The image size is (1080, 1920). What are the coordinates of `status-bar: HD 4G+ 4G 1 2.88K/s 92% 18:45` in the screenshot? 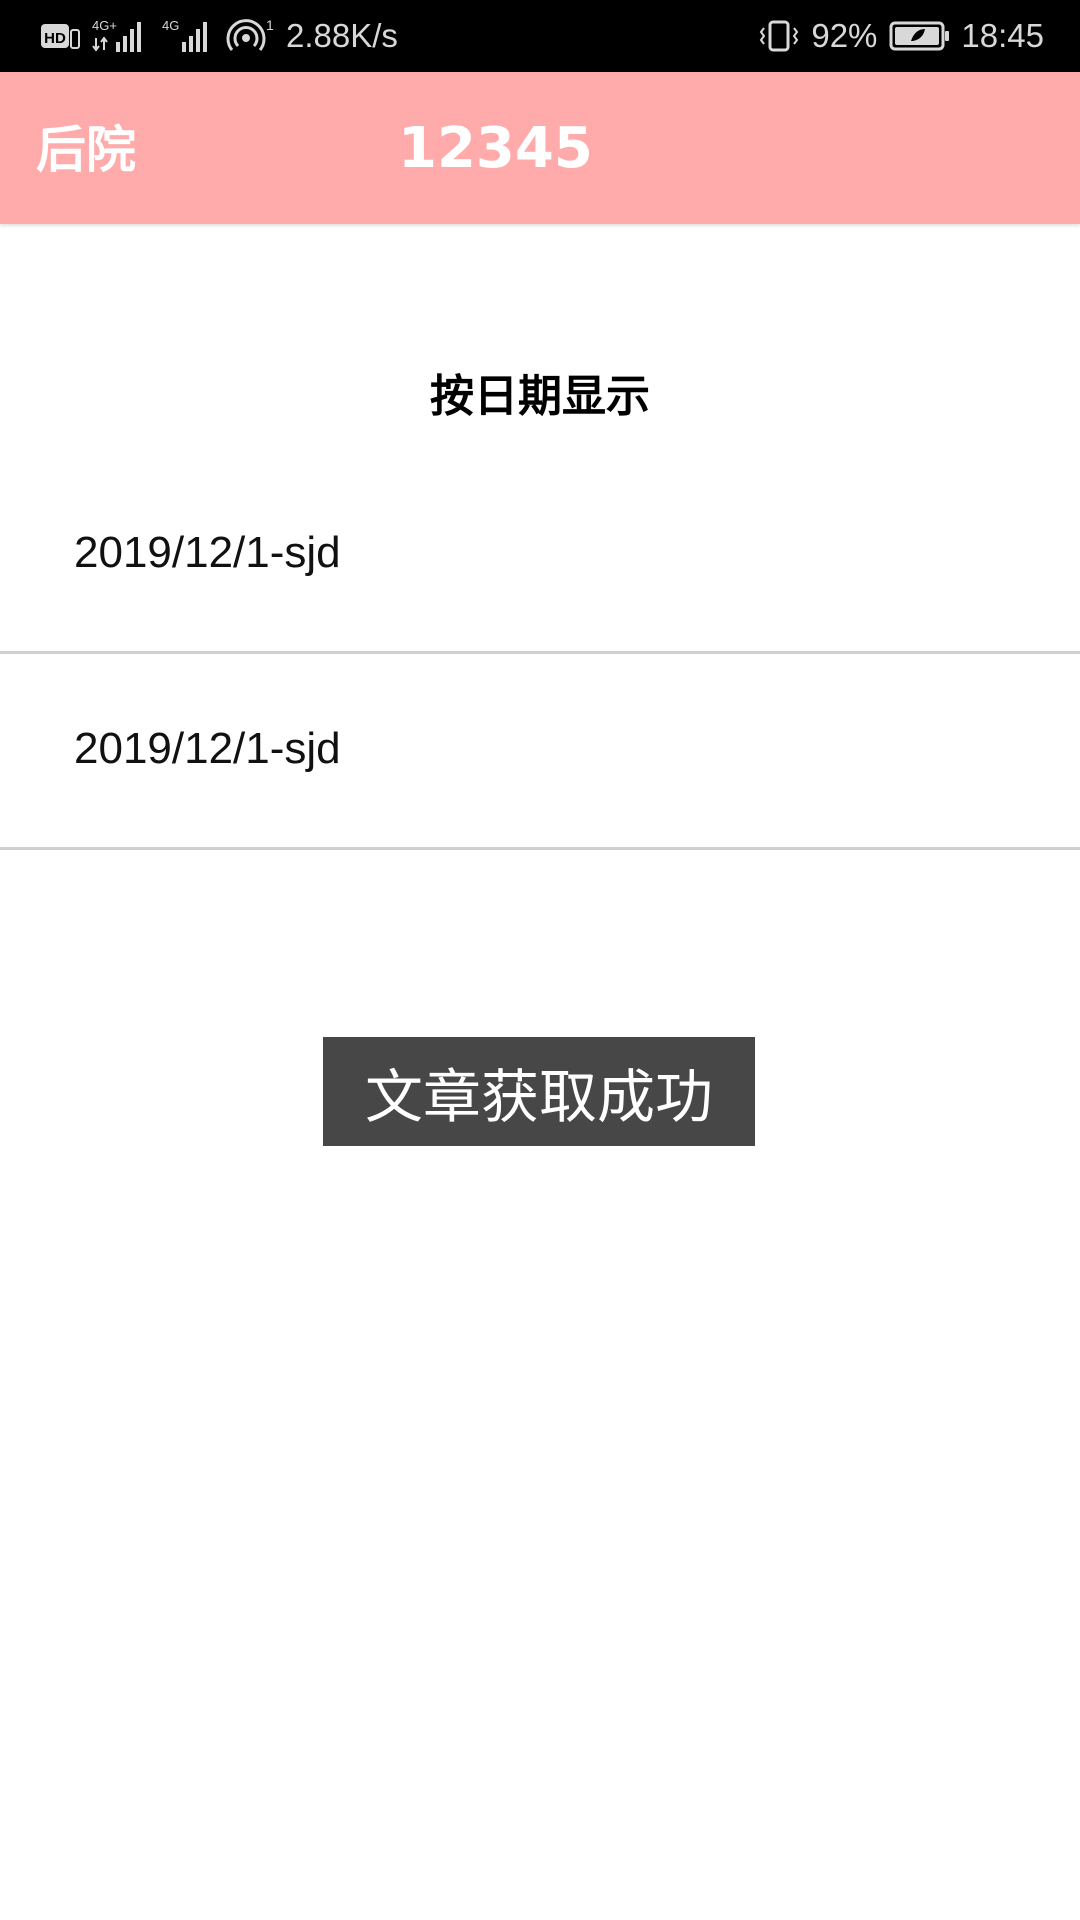 It's located at (540, 36).